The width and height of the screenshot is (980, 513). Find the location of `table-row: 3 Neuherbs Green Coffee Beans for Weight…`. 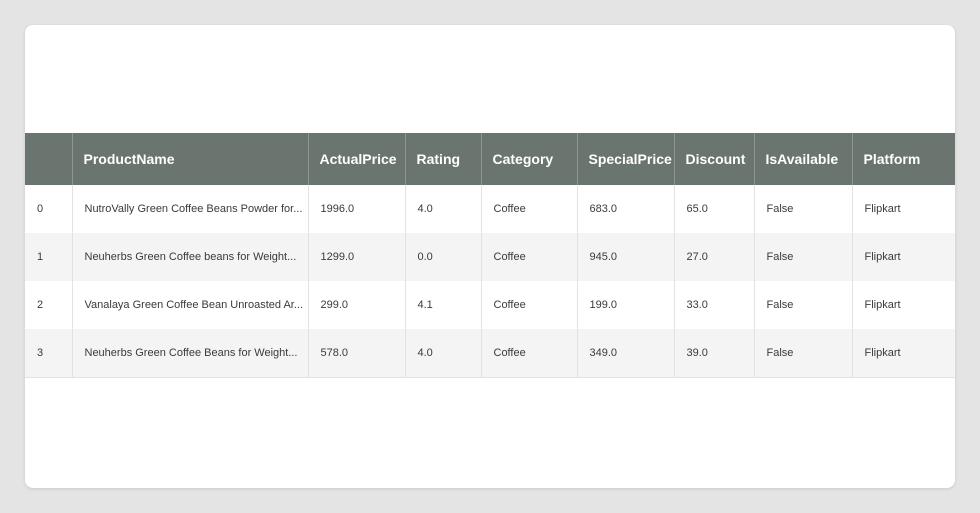

table-row: 3 Neuherbs Green Coffee Beans for Weight… is located at coordinates (490, 353).